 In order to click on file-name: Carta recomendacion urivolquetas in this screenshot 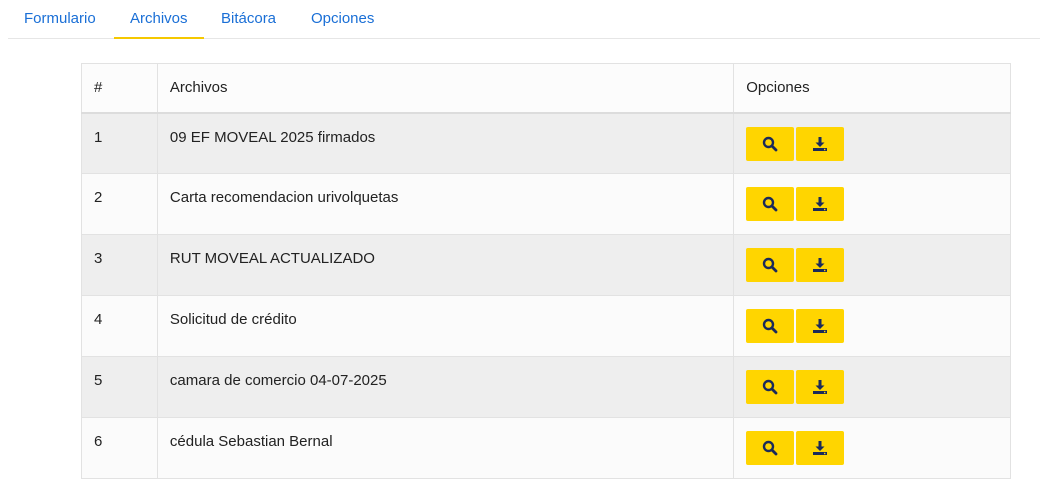, I will do `click(445, 204)`.